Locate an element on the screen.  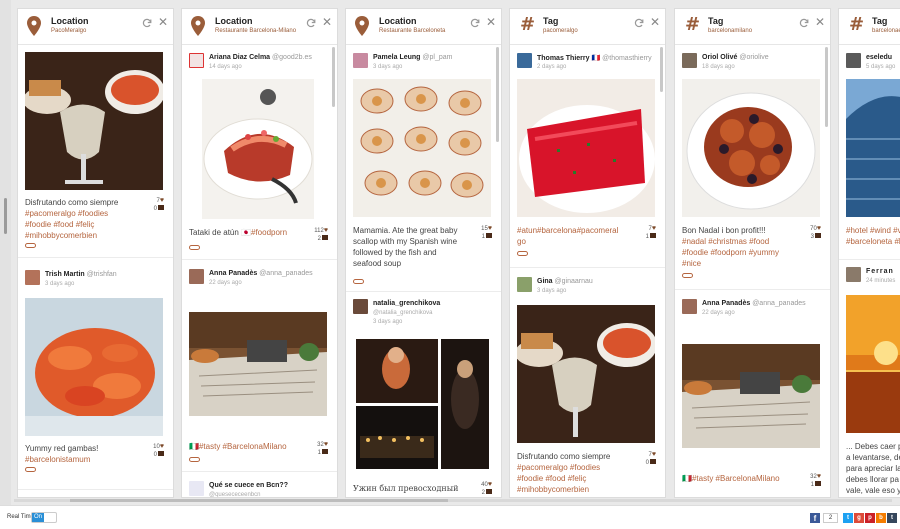
hashtag-link: #foodporn is located at coordinates (269, 232).